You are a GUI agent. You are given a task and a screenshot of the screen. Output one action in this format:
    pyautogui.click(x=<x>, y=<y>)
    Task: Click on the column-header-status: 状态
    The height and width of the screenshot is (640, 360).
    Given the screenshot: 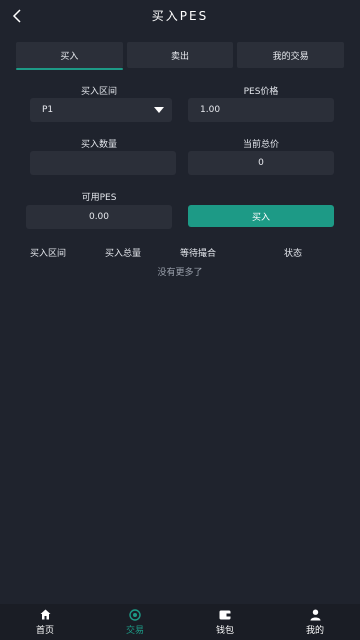 What is the action you would take?
    pyautogui.click(x=293, y=254)
    